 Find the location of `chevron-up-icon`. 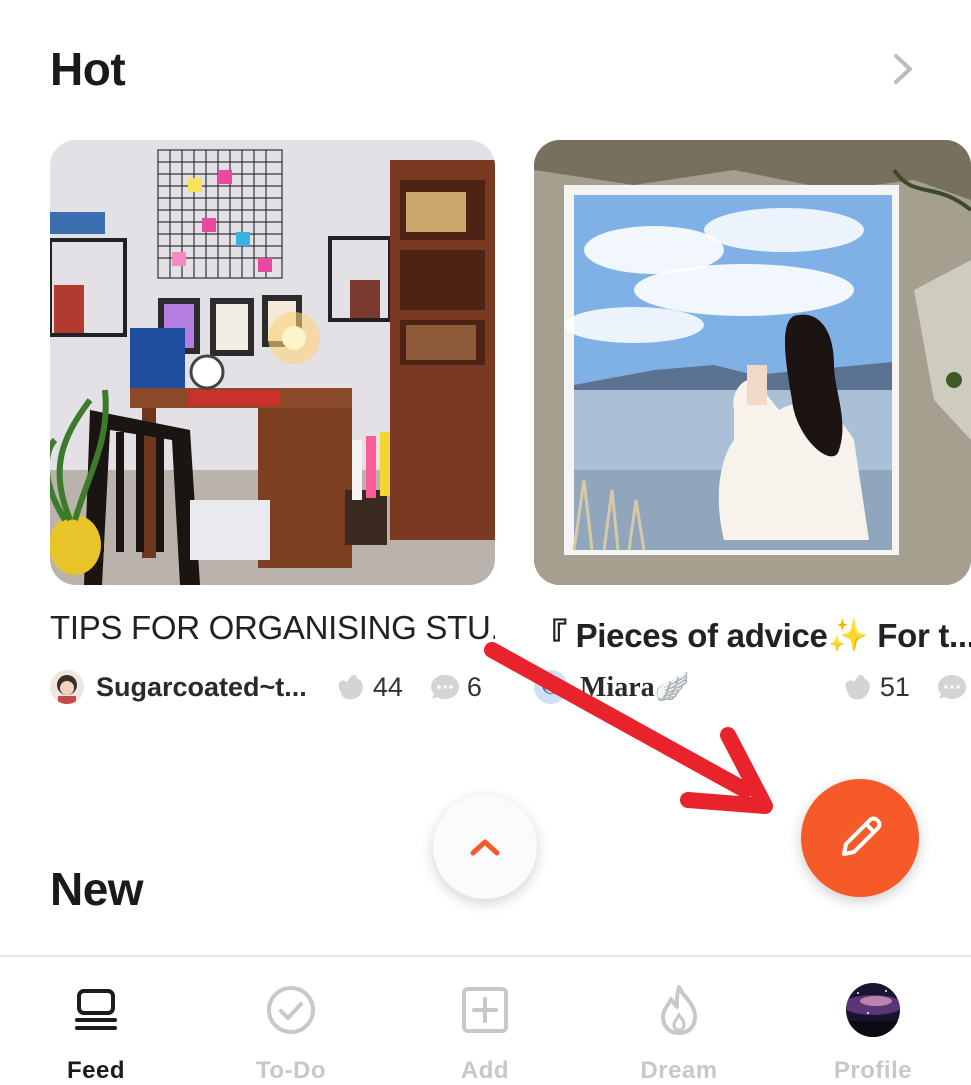

chevron-up-icon is located at coordinates (485, 847).